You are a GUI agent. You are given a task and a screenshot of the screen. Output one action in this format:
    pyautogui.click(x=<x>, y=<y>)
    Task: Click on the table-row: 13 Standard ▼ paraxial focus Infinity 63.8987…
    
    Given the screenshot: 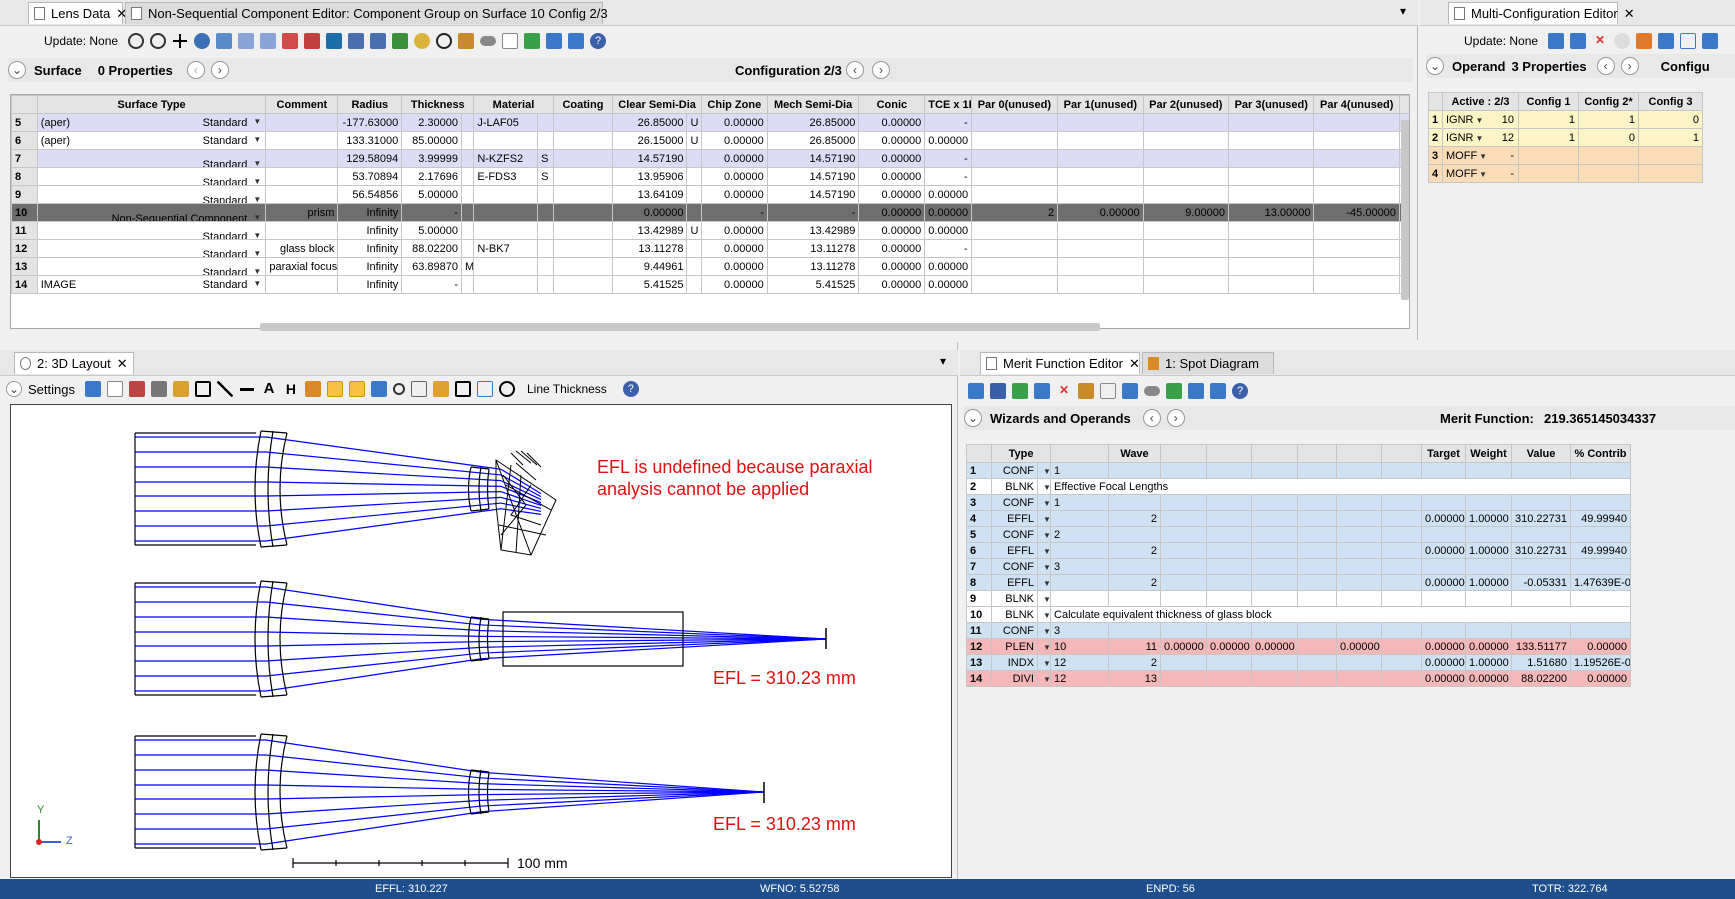 What is the action you would take?
    pyautogui.click(x=710, y=266)
    